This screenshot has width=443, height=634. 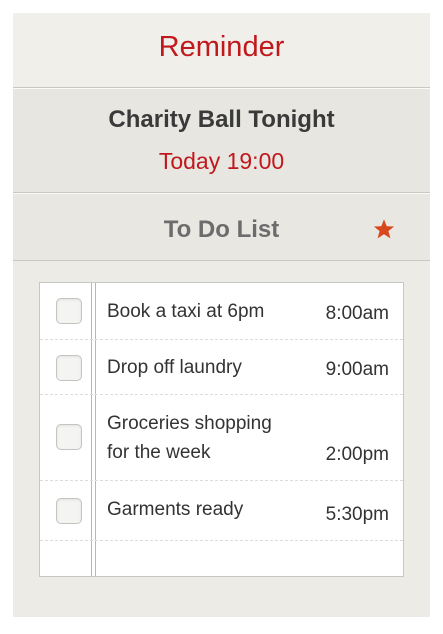 What do you see at coordinates (159, 452) in the screenshot?
I see `task-label-line: for the week` at bounding box center [159, 452].